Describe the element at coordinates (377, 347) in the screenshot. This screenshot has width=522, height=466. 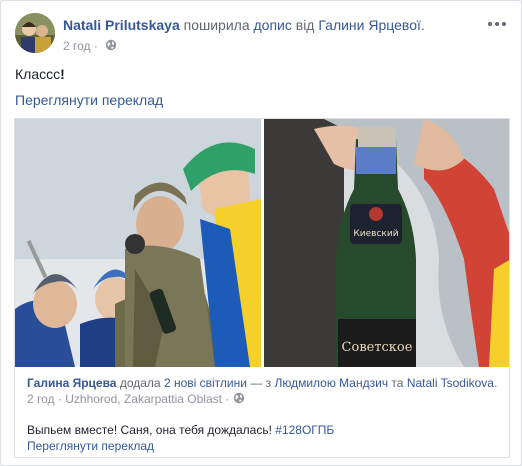
I see `bottle-label-main: Советское` at that location.